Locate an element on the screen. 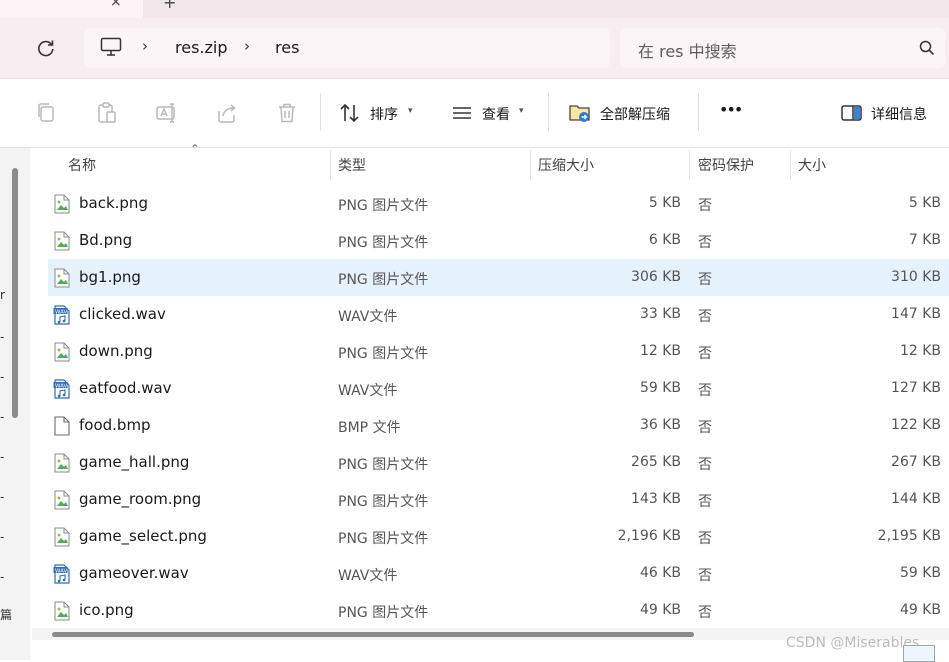 The image size is (949, 662). close-tab-icon: × is located at coordinates (116, 5).